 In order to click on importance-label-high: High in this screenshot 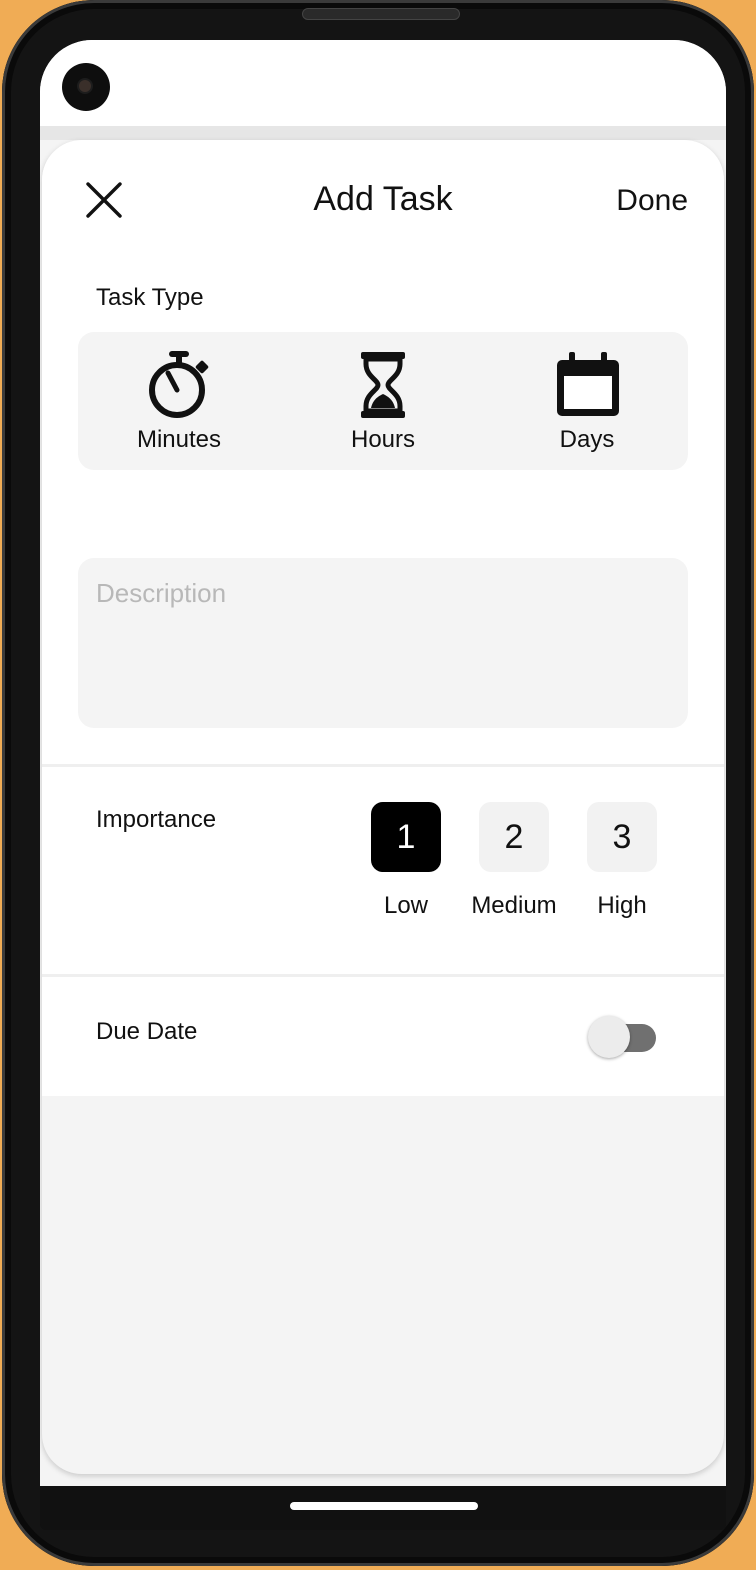, I will do `click(622, 905)`.